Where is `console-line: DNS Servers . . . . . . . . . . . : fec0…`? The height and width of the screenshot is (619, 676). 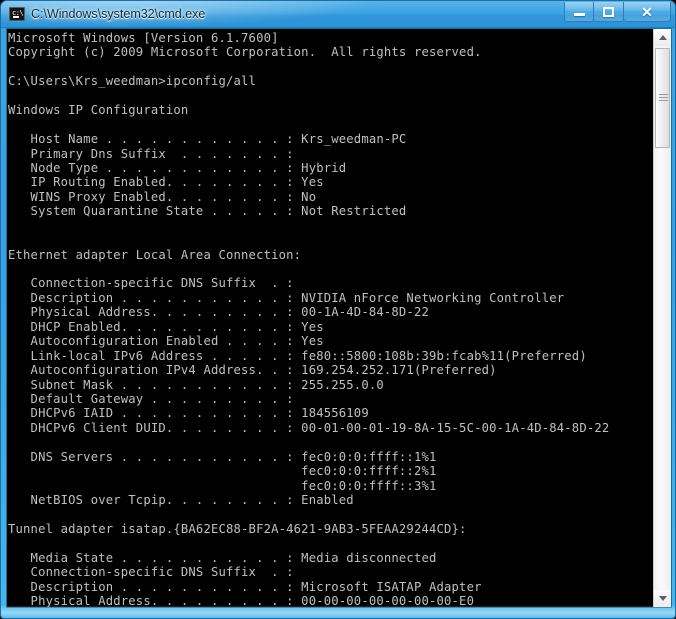
console-line: DNS Servers . . . . . . . . . . . : fec0… is located at coordinates (222, 456).